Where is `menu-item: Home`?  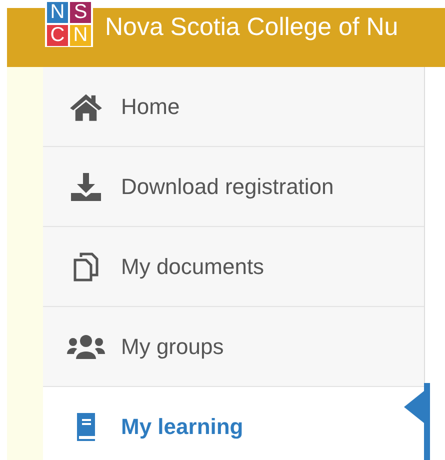
menu-item: Home is located at coordinates (233, 107).